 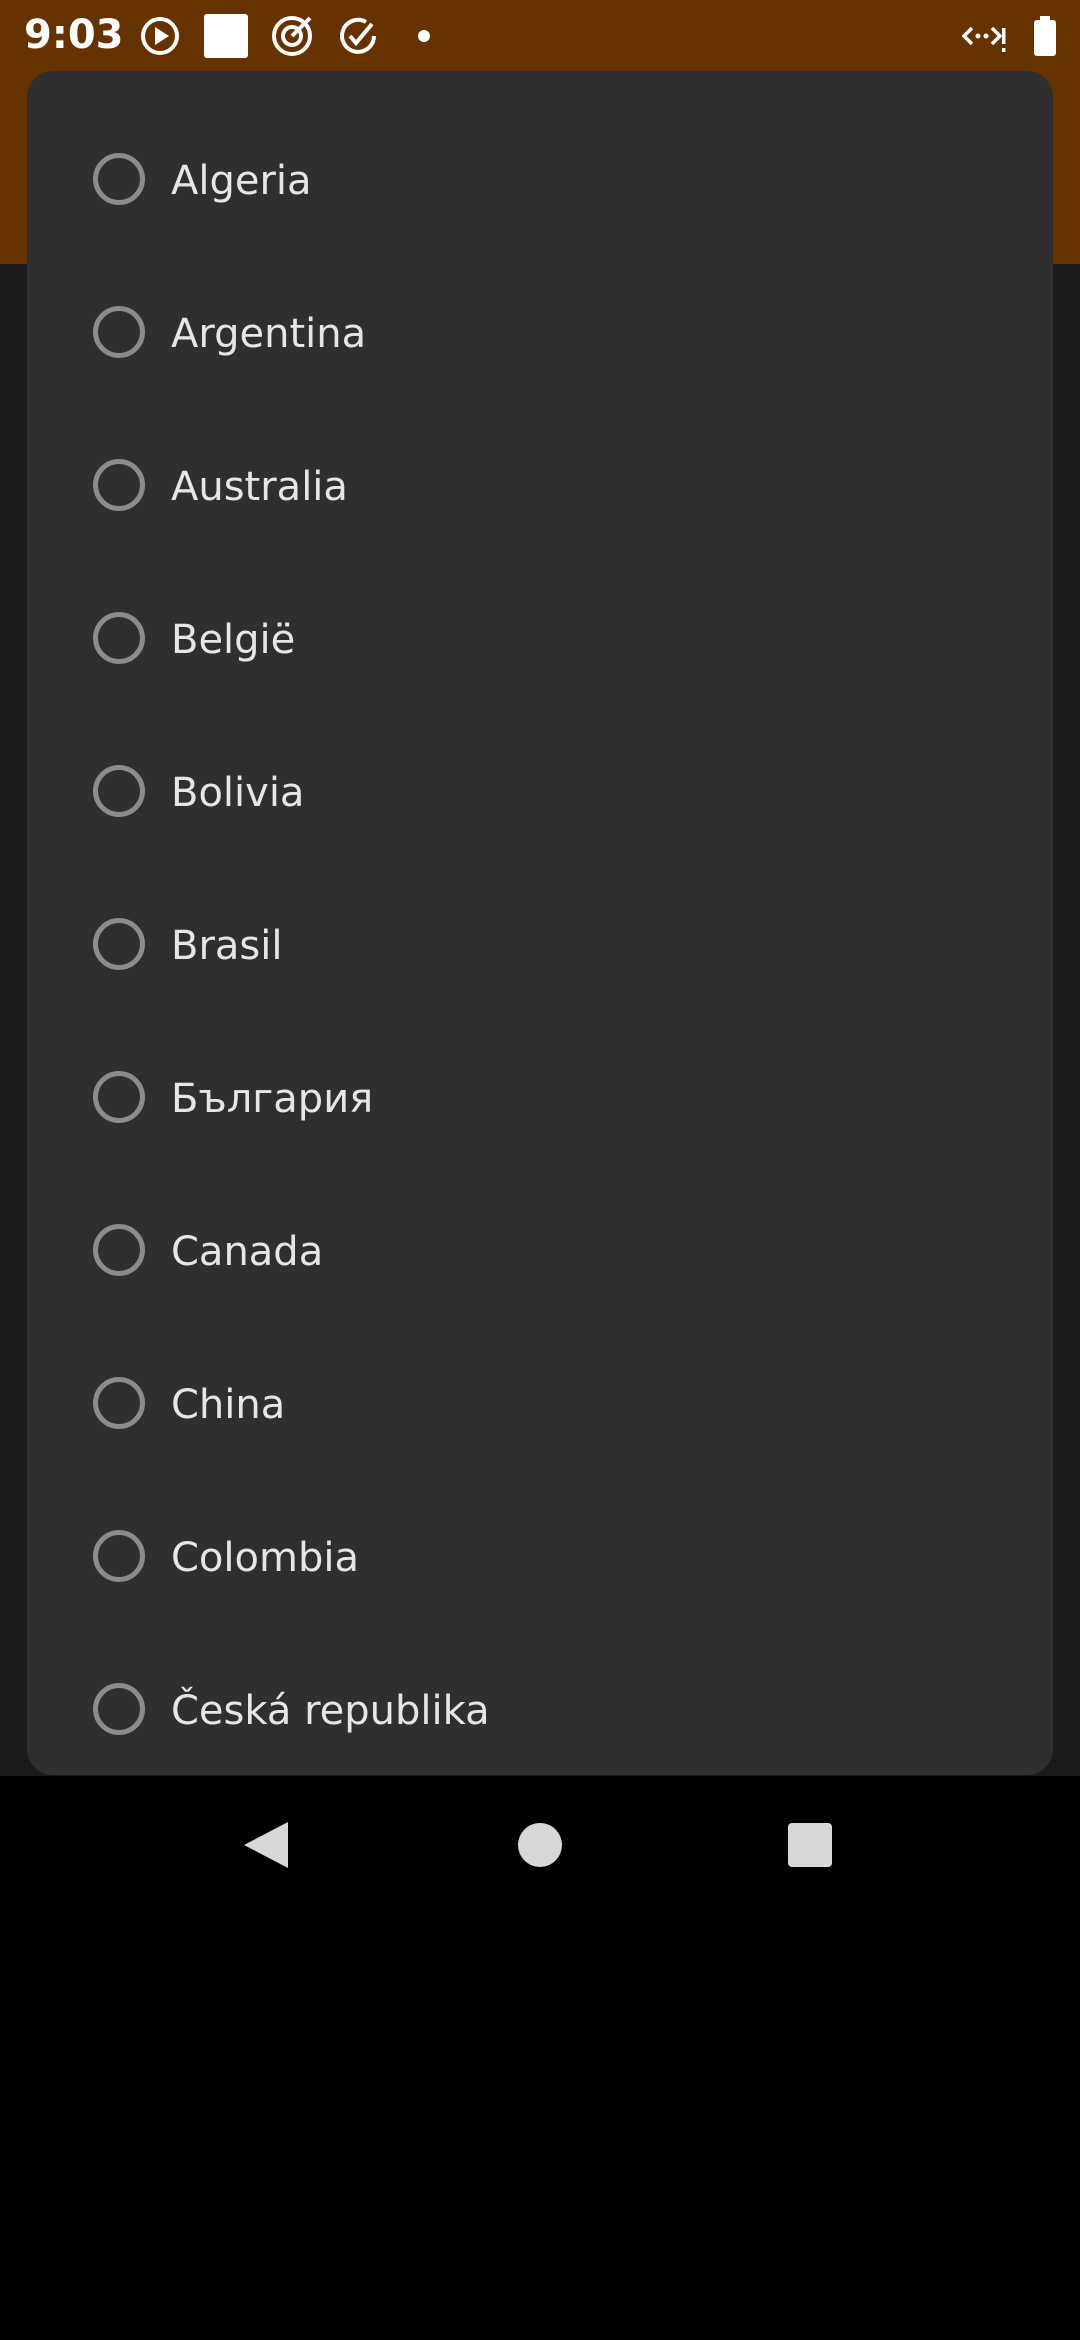 What do you see at coordinates (540, 488) in the screenshot?
I see `option-australia: Australia` at bounding box center [540, 488].